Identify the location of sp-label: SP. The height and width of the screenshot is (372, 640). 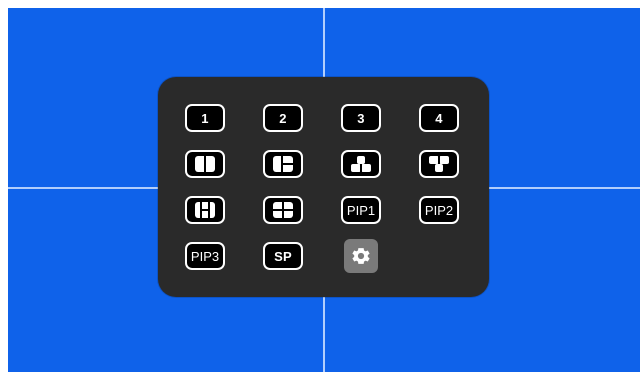
(283, 256).